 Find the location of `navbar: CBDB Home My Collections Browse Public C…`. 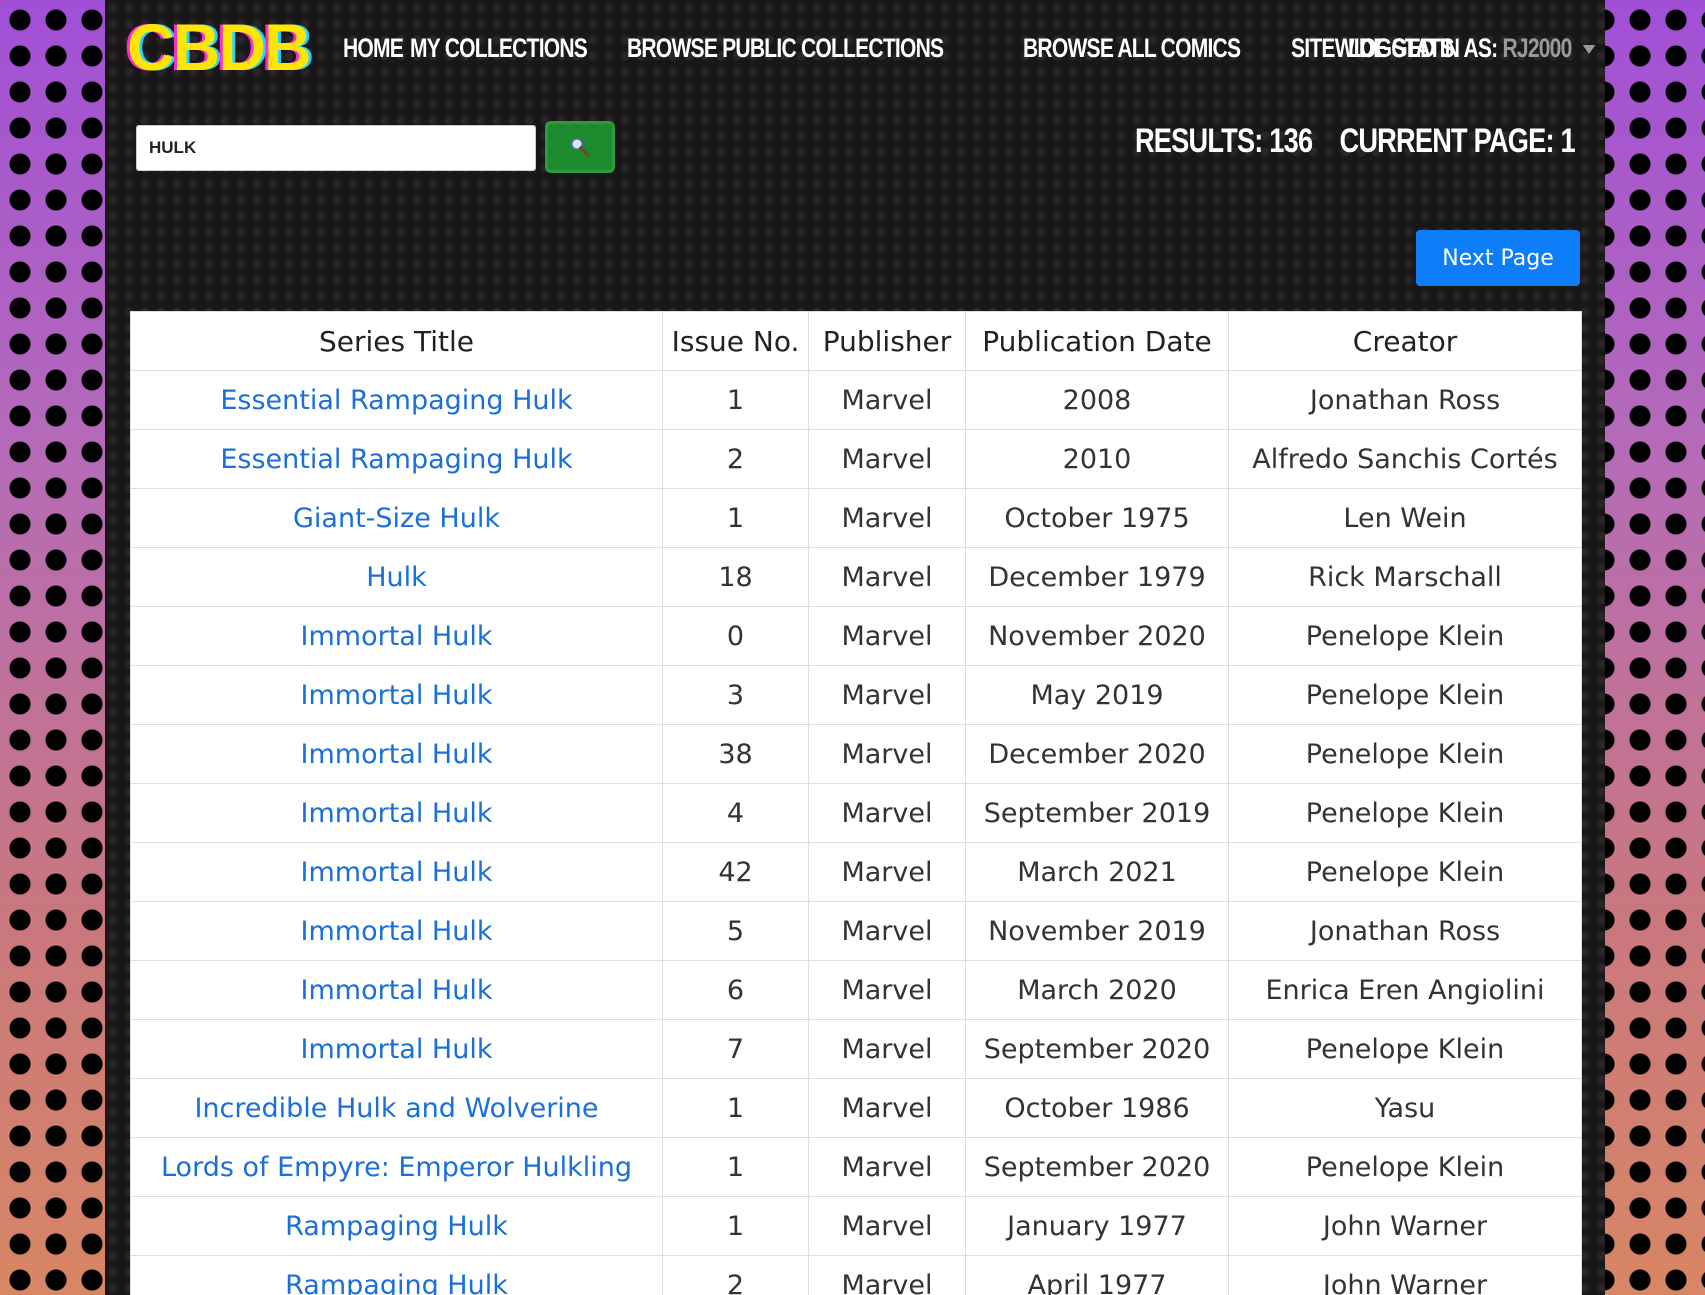

navbar: CBDB Home My Collections Browse Public C… is located at coordinates (855, 47).